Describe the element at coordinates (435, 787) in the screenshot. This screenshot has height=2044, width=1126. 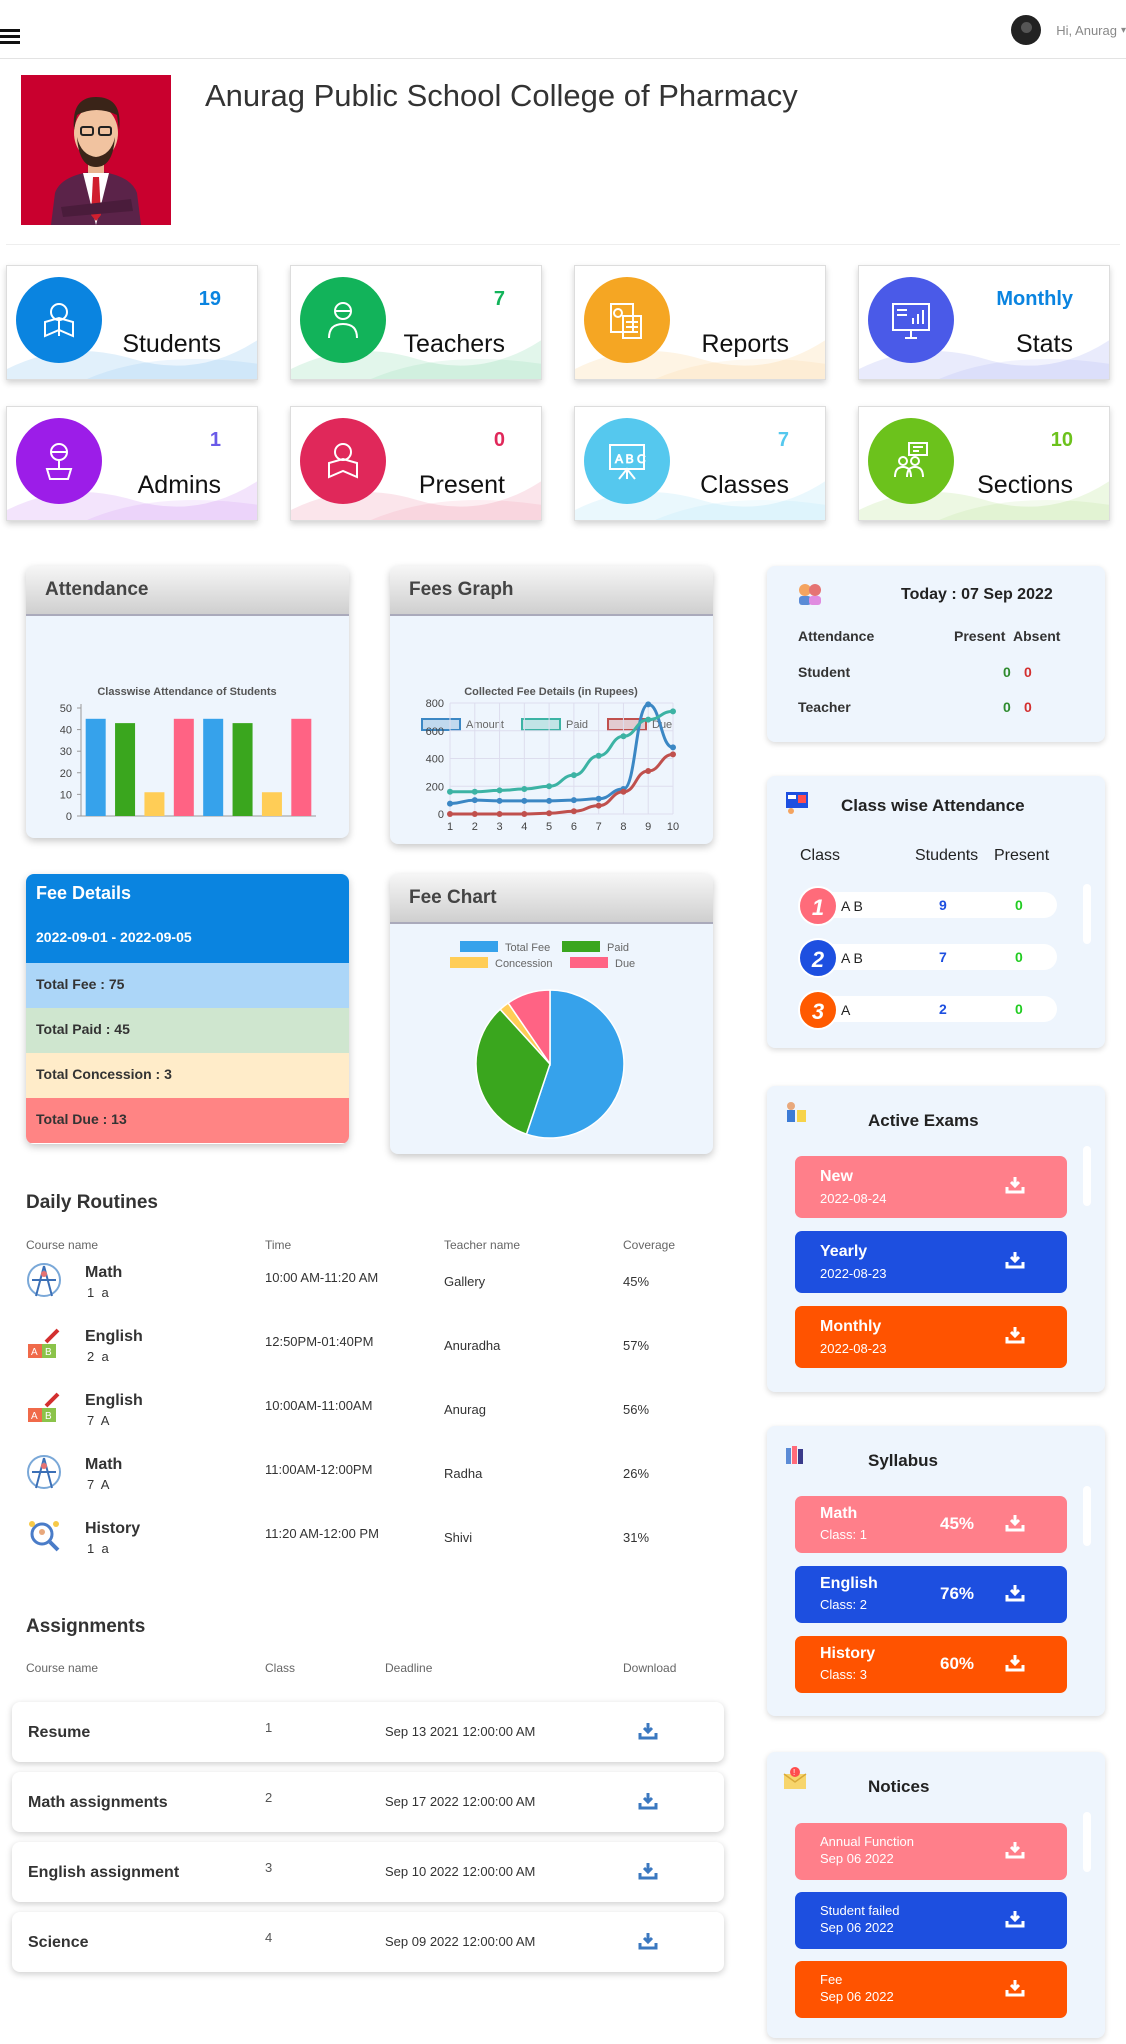
I see `y-tick-label: 200` at that location.